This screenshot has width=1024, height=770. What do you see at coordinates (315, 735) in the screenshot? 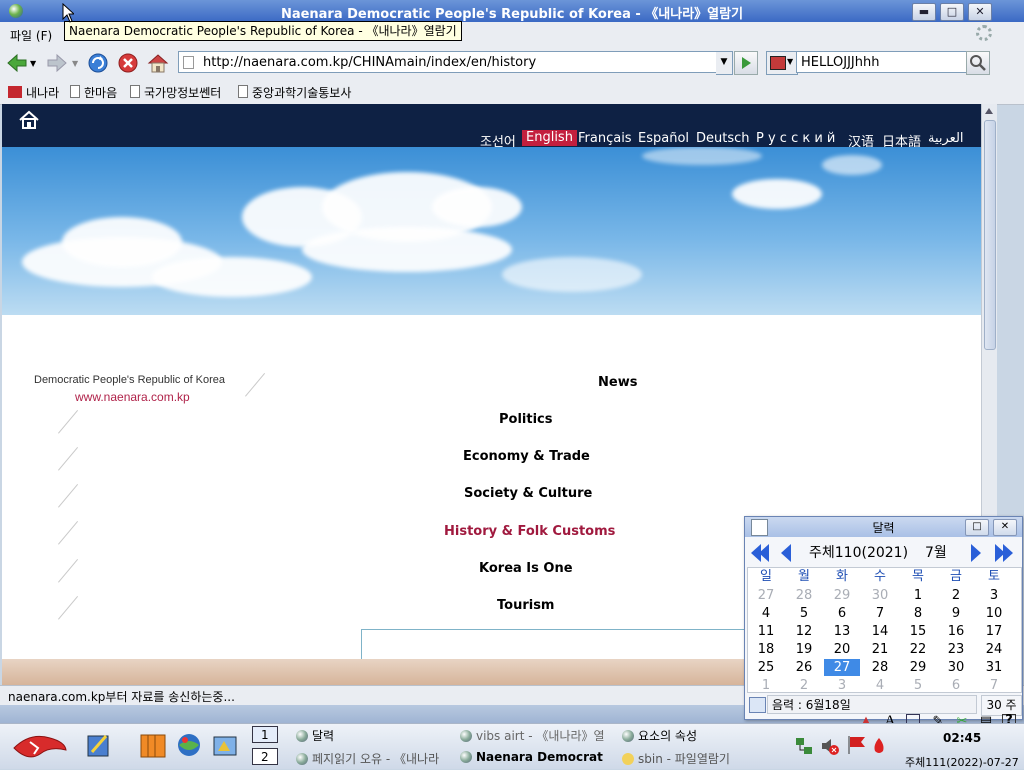
I see `task-calendar: 달력` at bounding box center [315, 735].